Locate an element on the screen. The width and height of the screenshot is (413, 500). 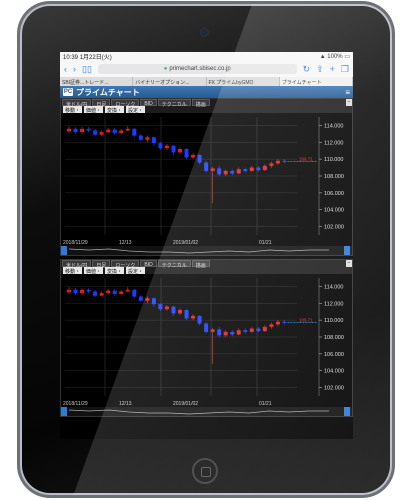
y-tick-label: 110.000 is located at coordinates (333, 160).